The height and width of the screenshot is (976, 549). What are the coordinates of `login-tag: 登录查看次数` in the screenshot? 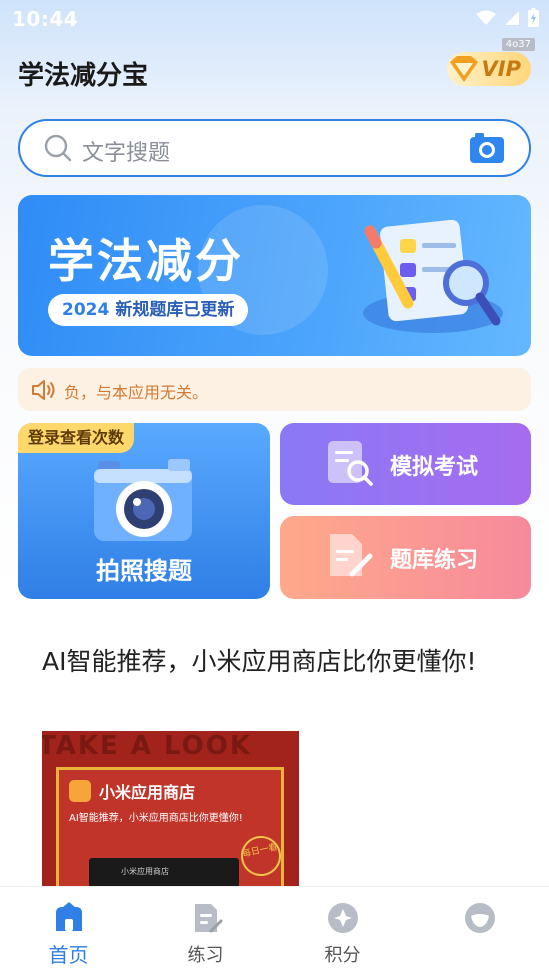 It's located at (76, 438).